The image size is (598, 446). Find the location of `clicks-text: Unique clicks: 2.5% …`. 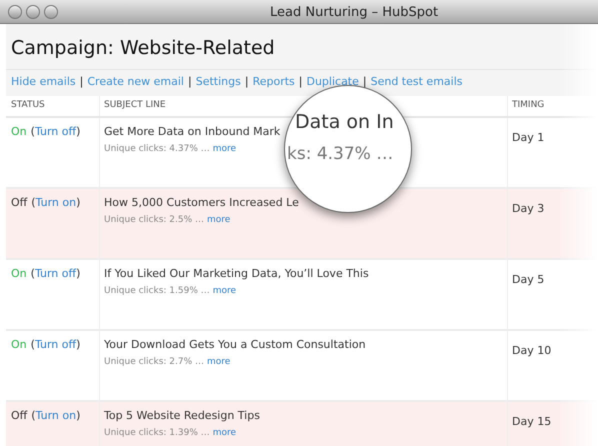

clicks-text: Unique clicks: 2.5% … is located at coordinates (154, 220).